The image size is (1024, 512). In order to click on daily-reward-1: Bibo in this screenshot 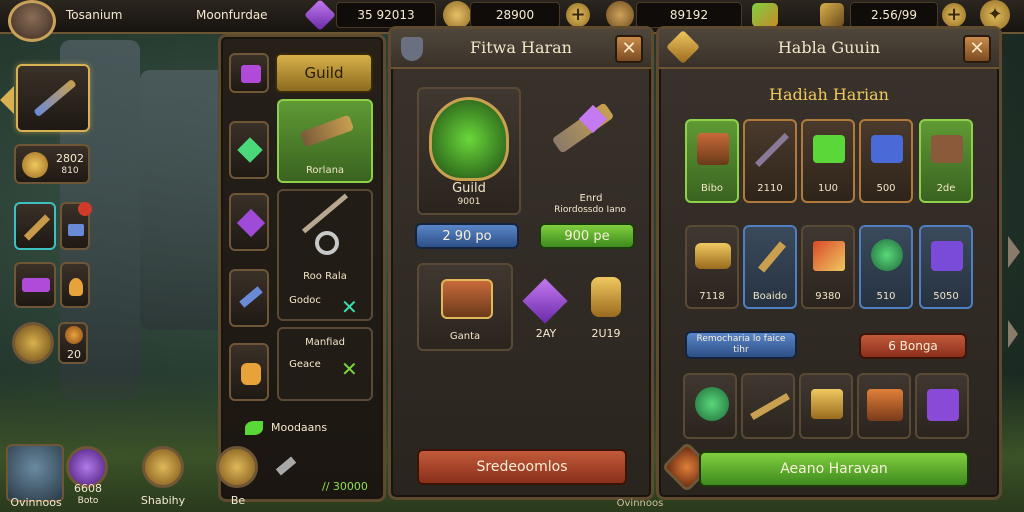, I will do `click(712, 161)`.